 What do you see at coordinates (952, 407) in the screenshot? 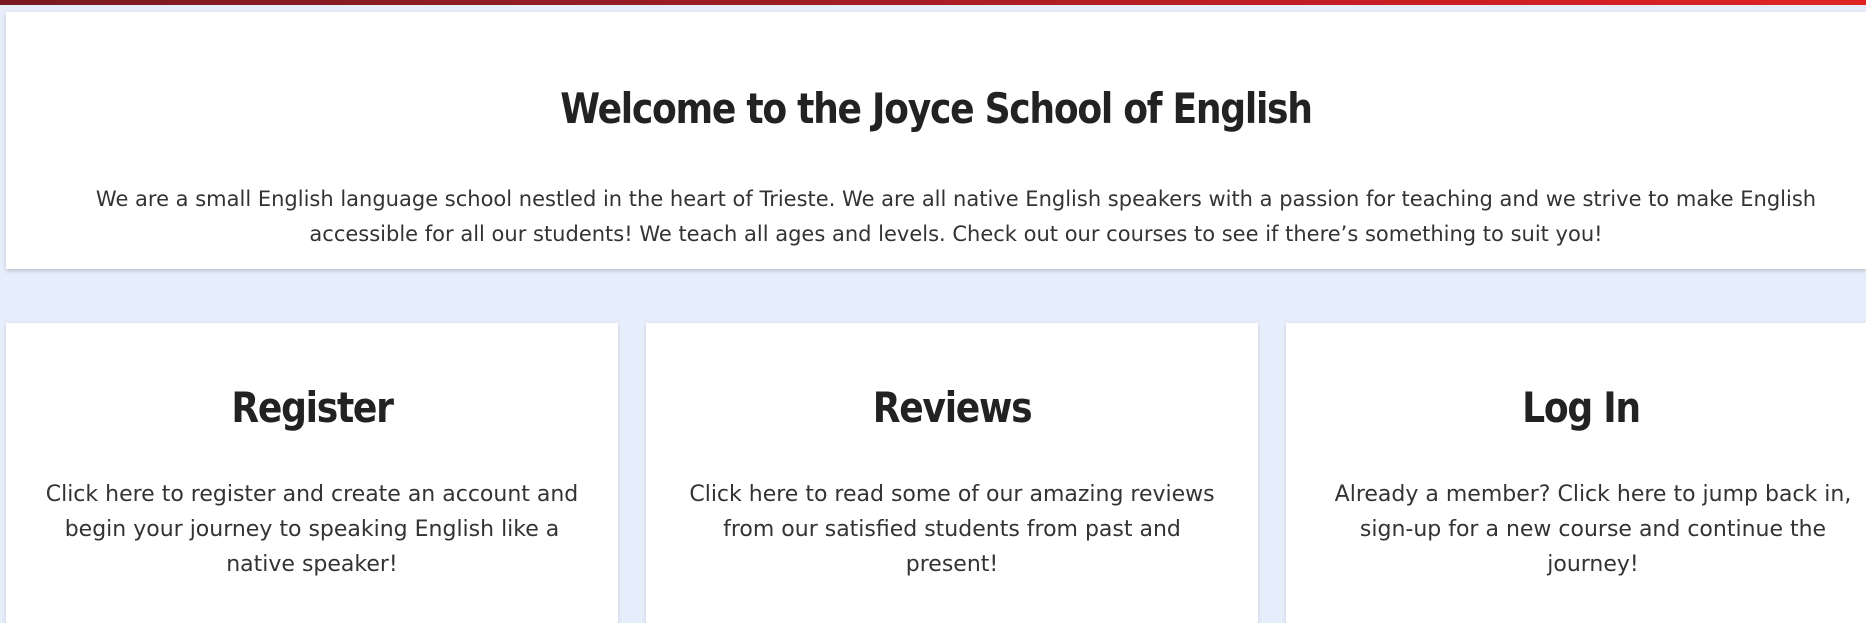
I see `reviews-title: Reviews` at bounding box center [952, 407].